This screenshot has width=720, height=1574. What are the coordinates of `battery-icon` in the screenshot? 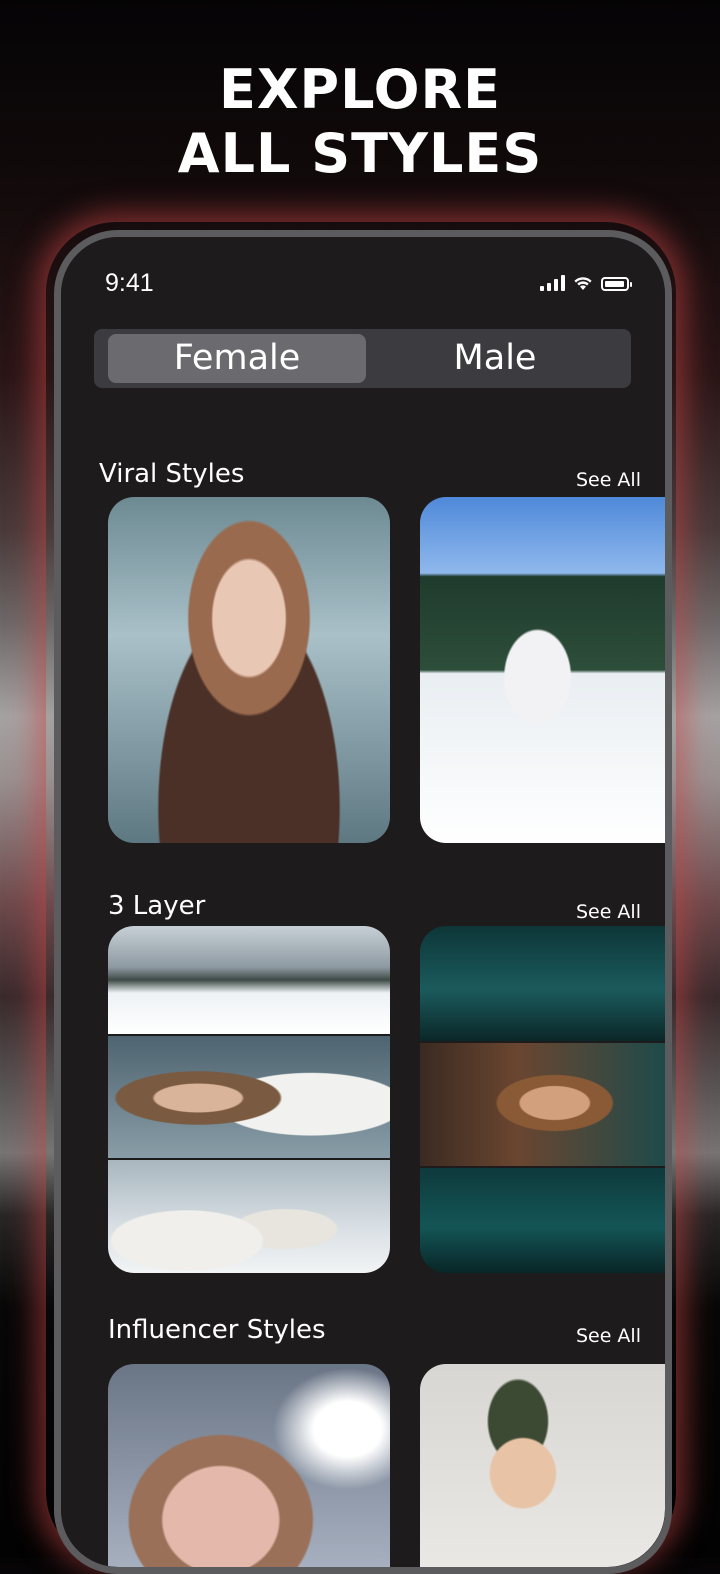 It's located at (616, 284).